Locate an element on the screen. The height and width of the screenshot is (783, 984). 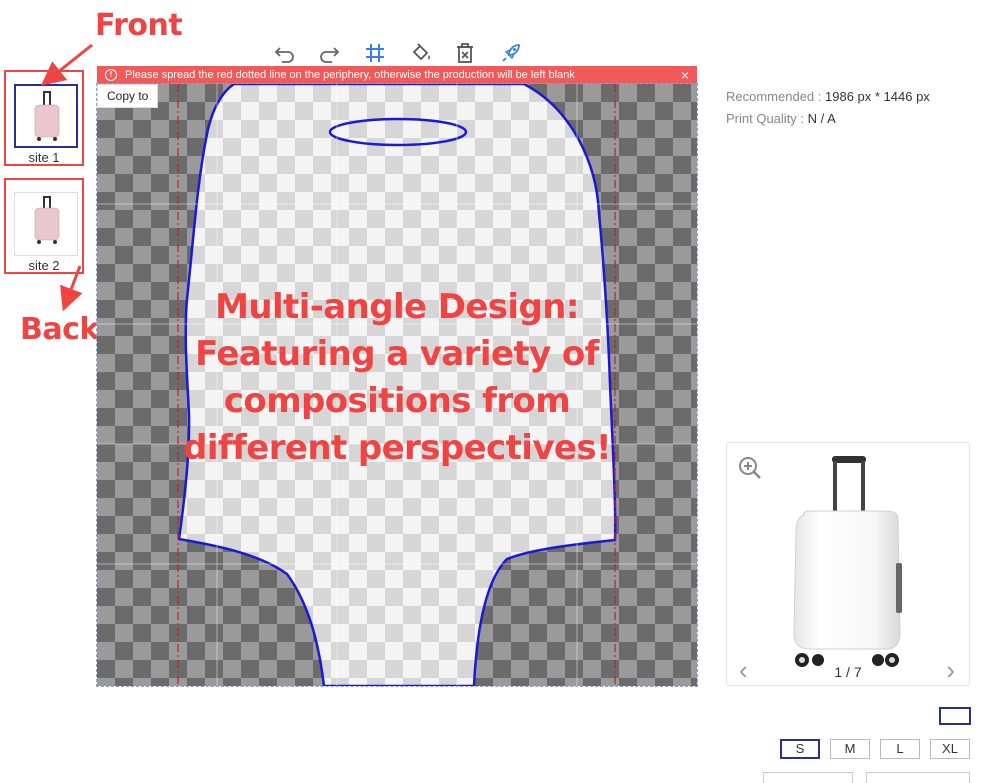
site-1-thumbnail: site 1 is located at coordinates (44, 118).